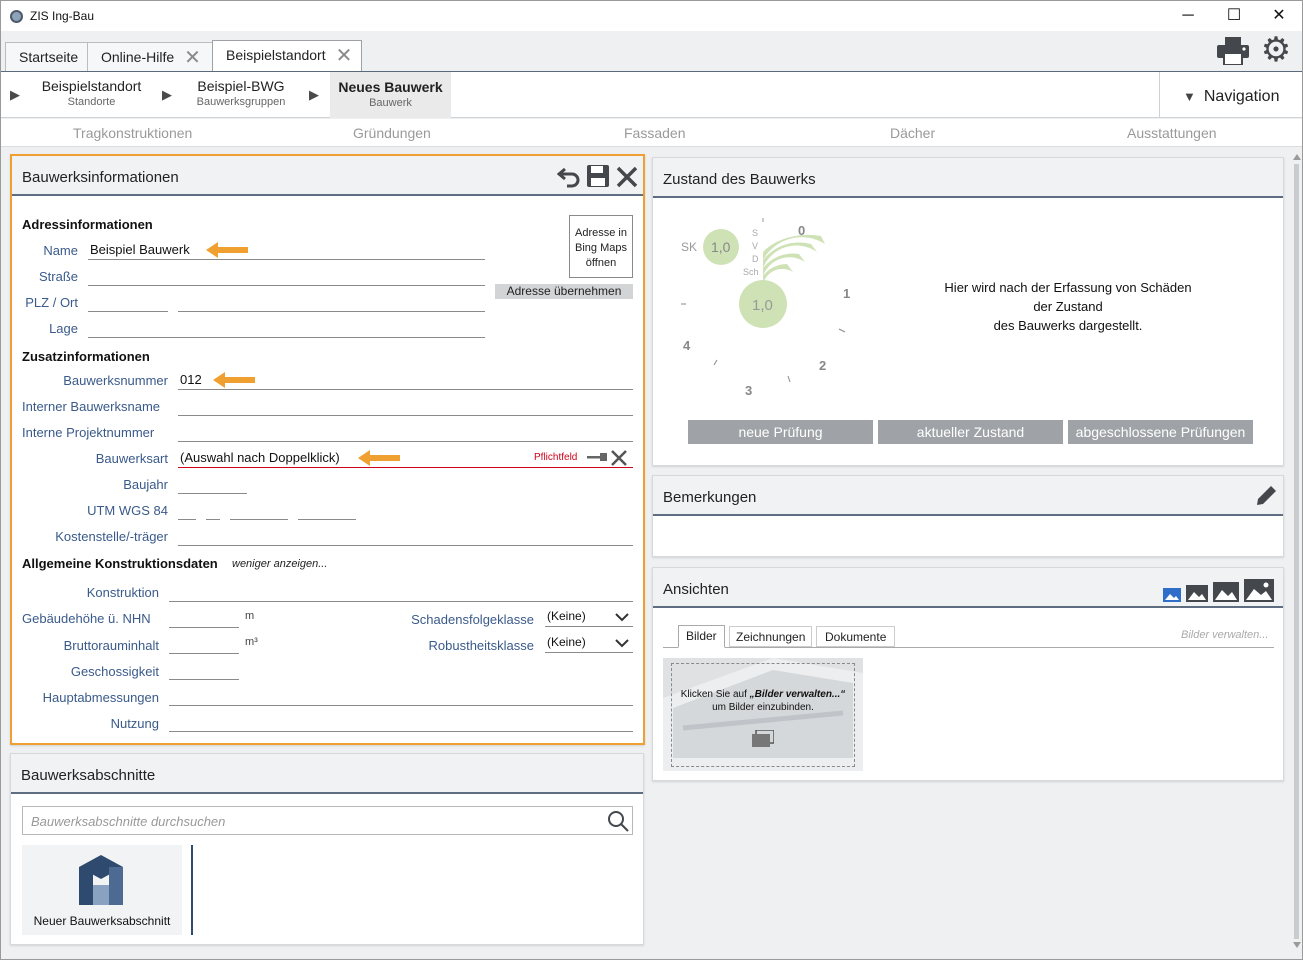 Image resolution: width=1303 pixels, height=960 pixels. I want to click on letter-v: V, so click(755, 246).